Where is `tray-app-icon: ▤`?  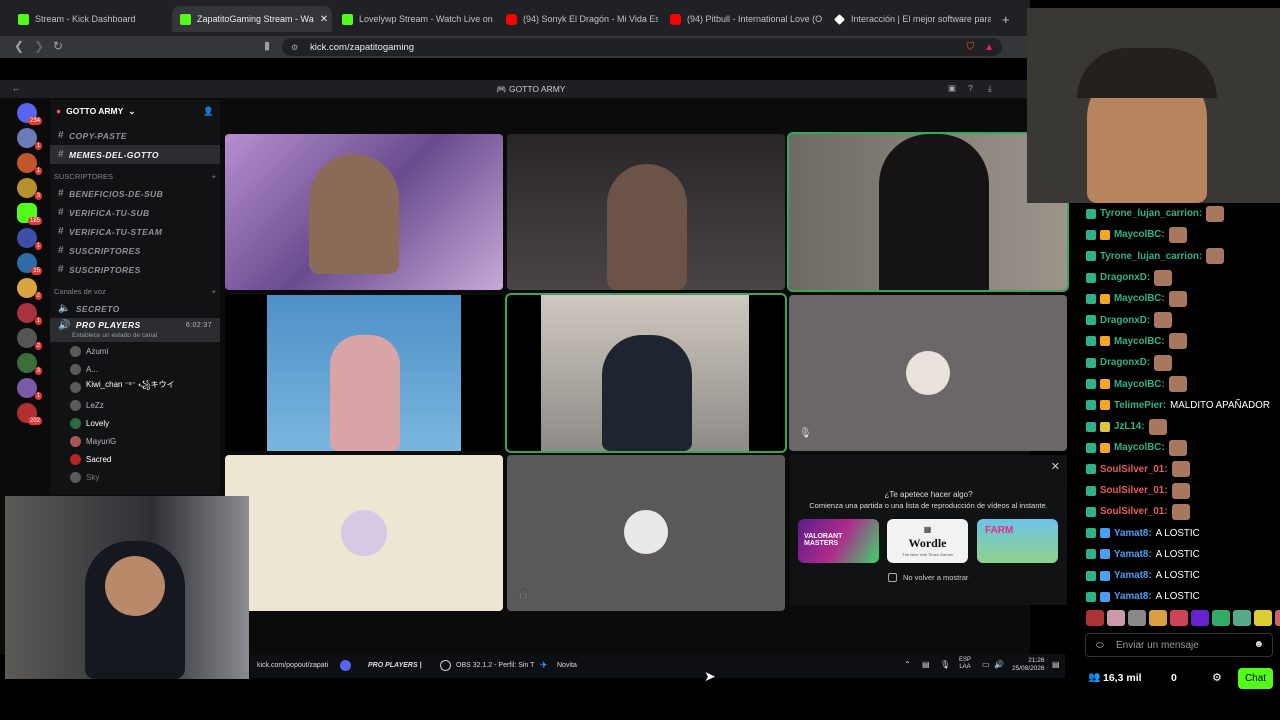
tray-app-icon: ▤ is located at coordinates (926, 664).